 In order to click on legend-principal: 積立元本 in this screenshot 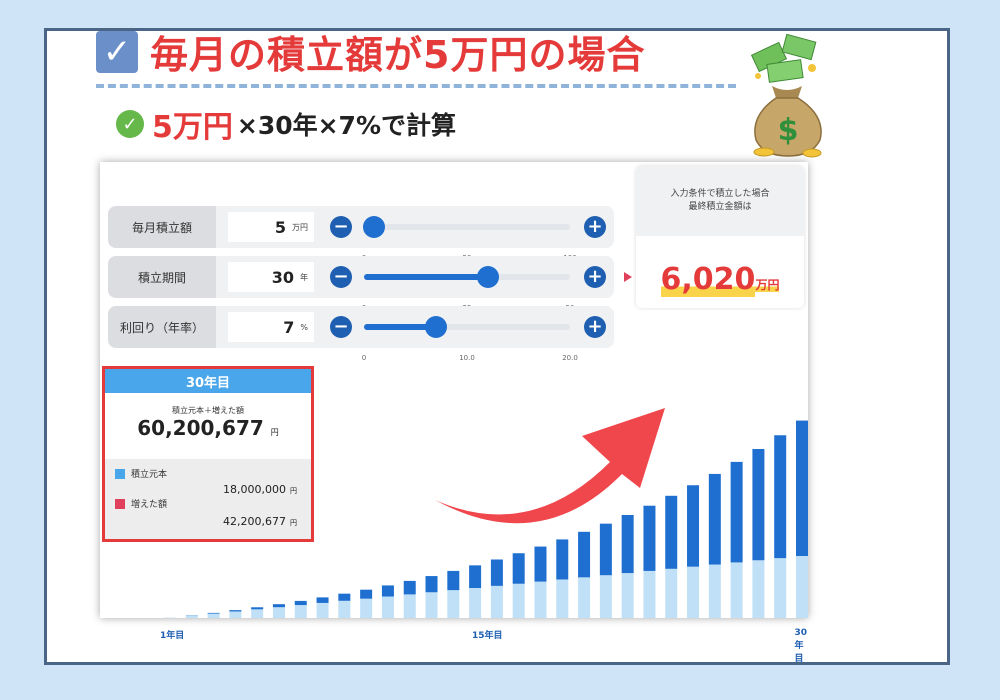, I will do `click(141, 473)`.